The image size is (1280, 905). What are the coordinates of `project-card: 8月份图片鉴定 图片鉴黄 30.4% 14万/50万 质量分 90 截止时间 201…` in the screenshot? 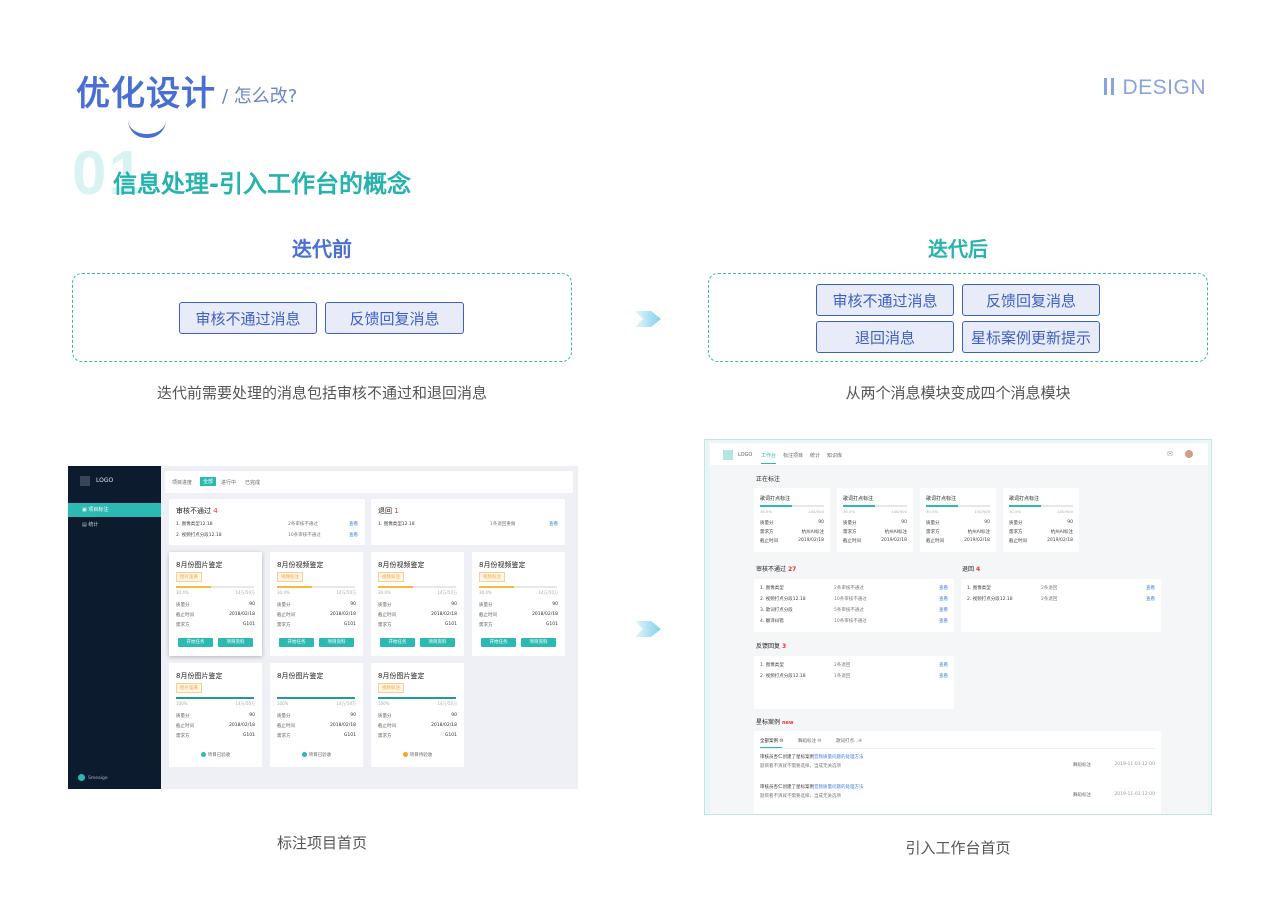 It's located at (215, 604).